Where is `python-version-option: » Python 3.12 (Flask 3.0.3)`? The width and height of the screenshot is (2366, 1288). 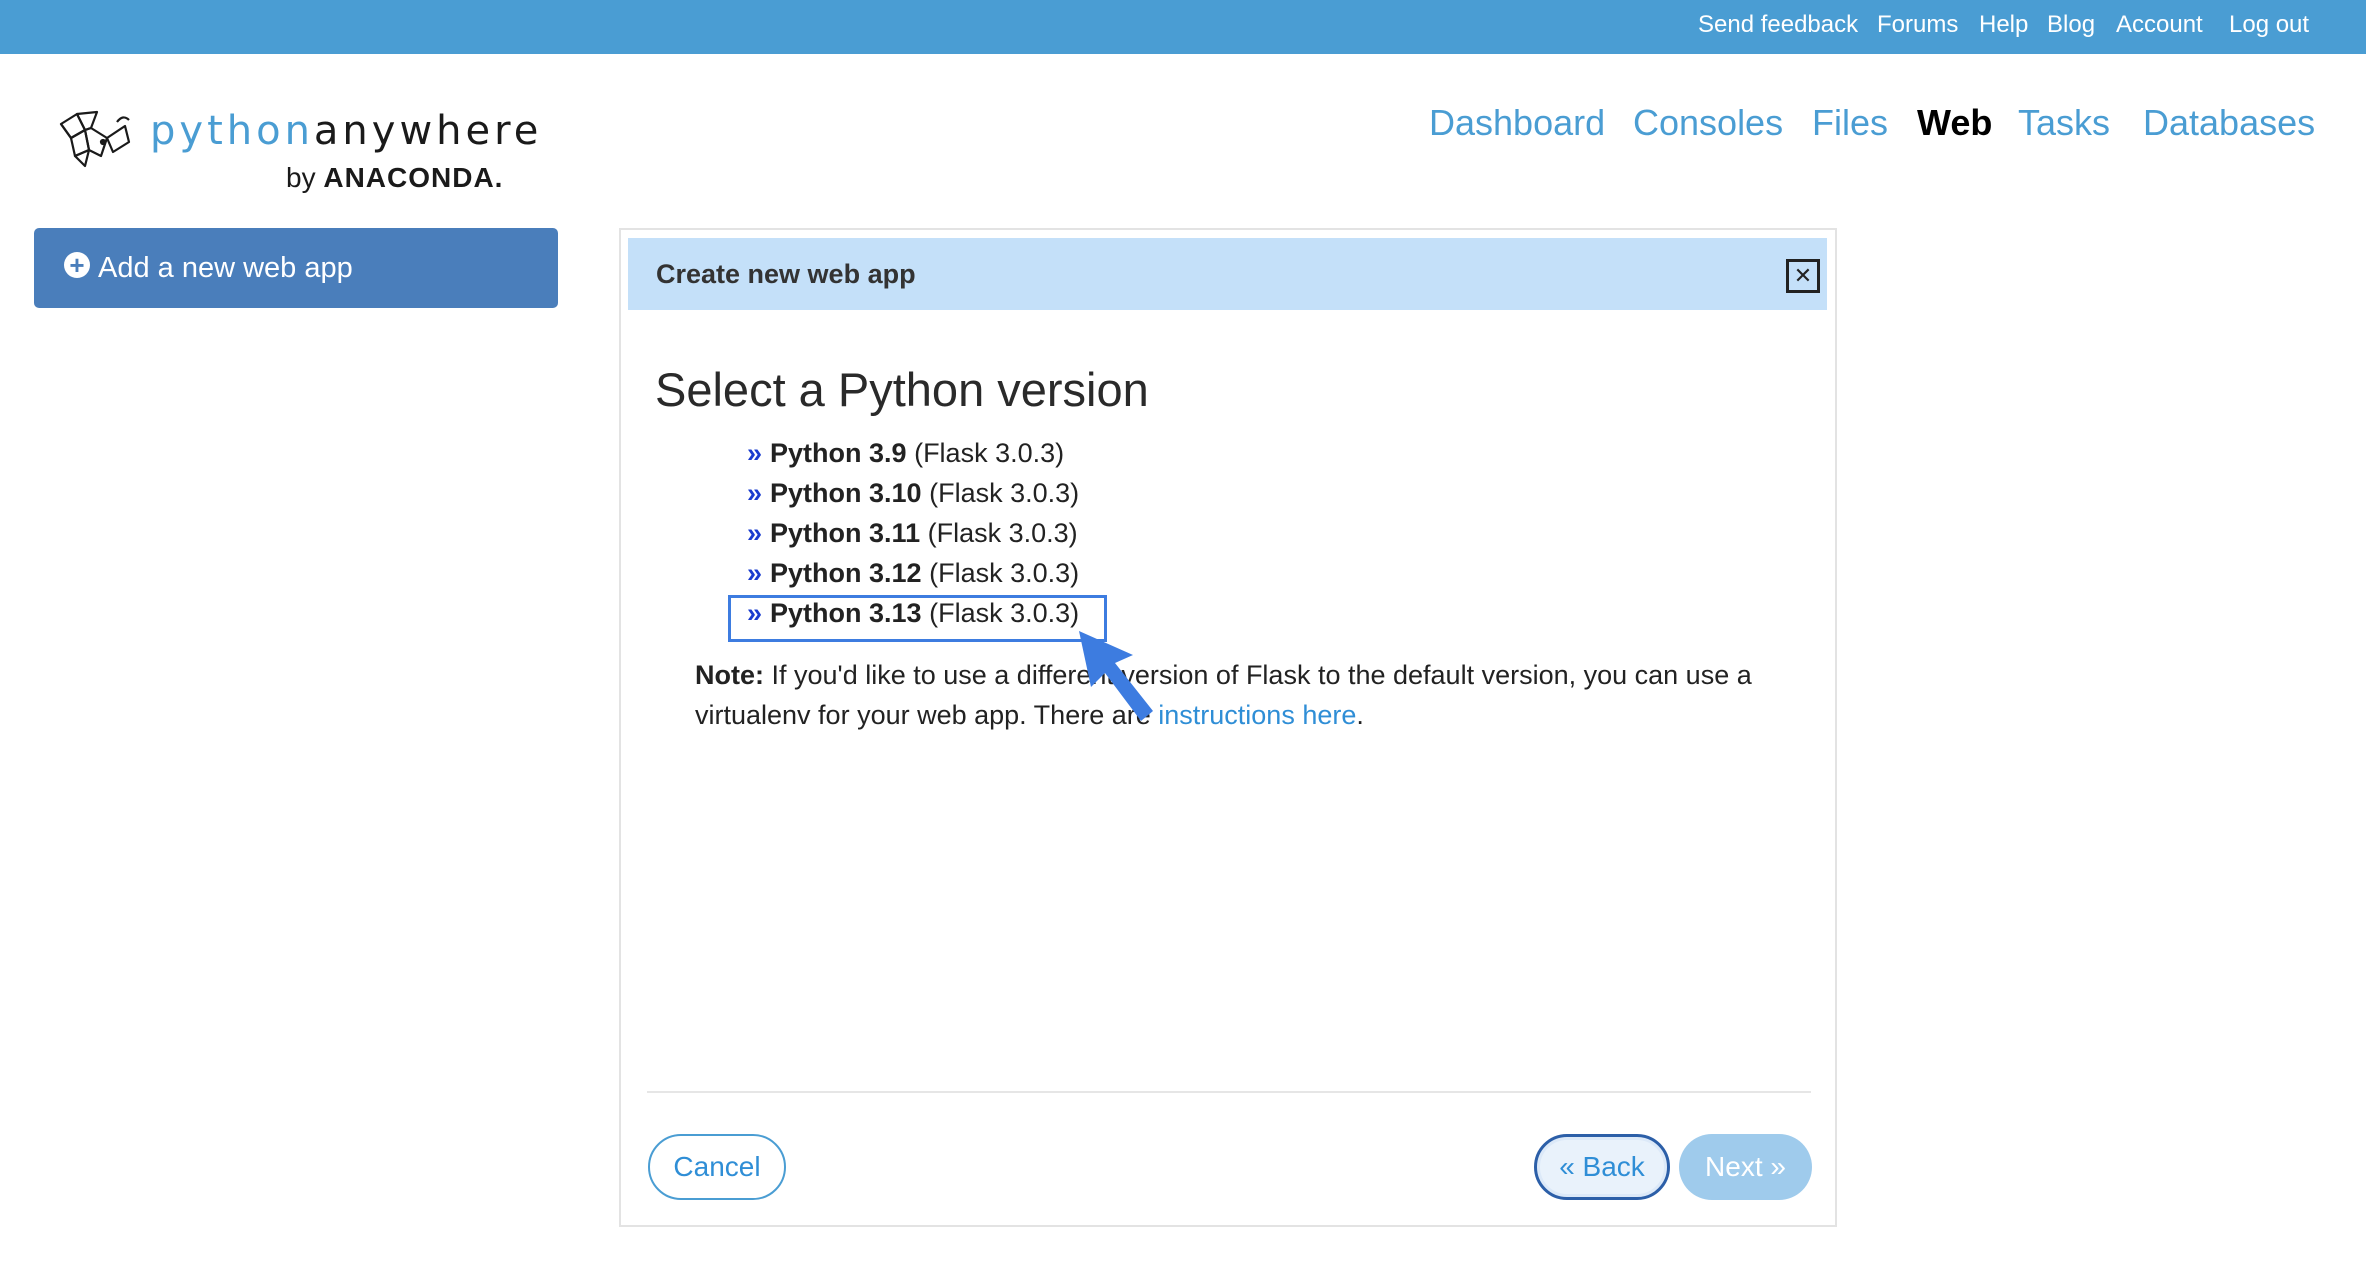 python-version-option: » Python 3.12 (Flask 3.0.3) is located at coordinates (913, 573).